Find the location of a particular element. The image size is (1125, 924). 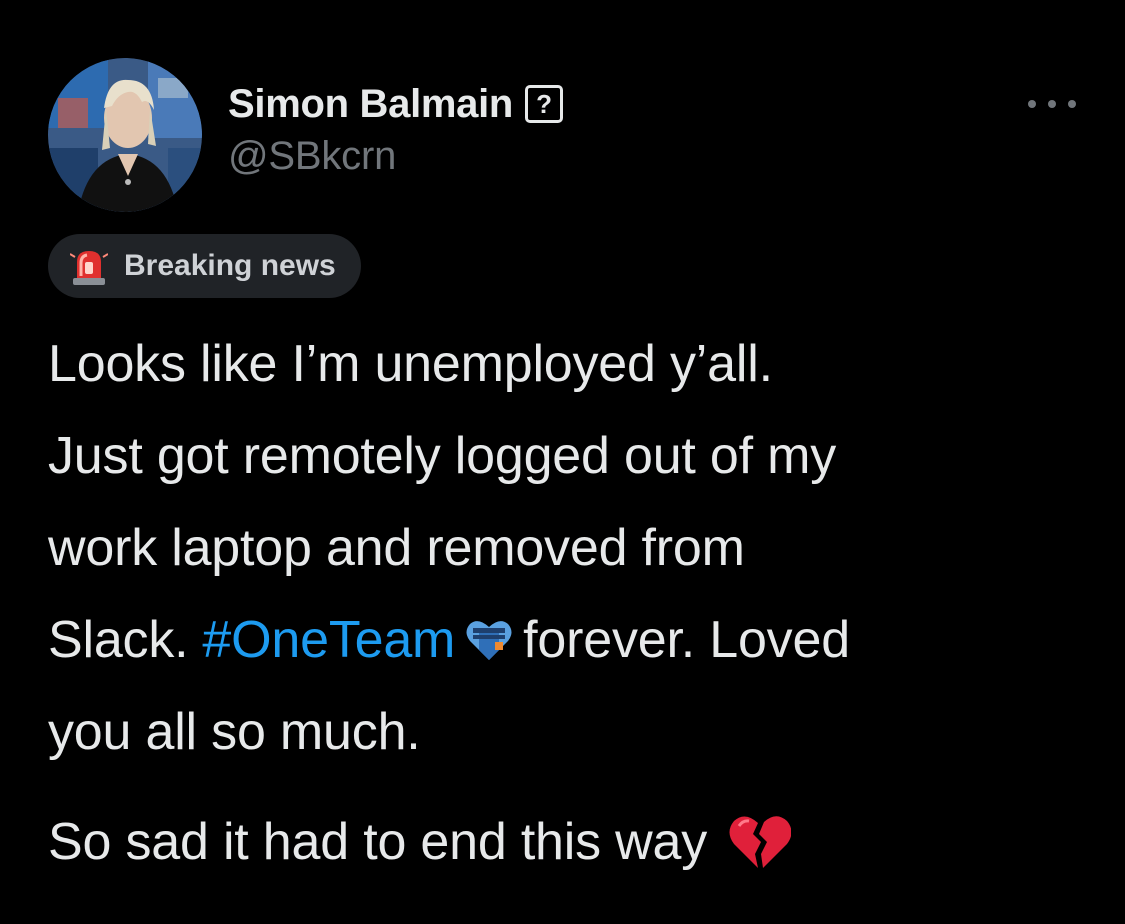

tweet-text-line: Looks like I’m unemployed y’all. is located at coordinates (410, 364).